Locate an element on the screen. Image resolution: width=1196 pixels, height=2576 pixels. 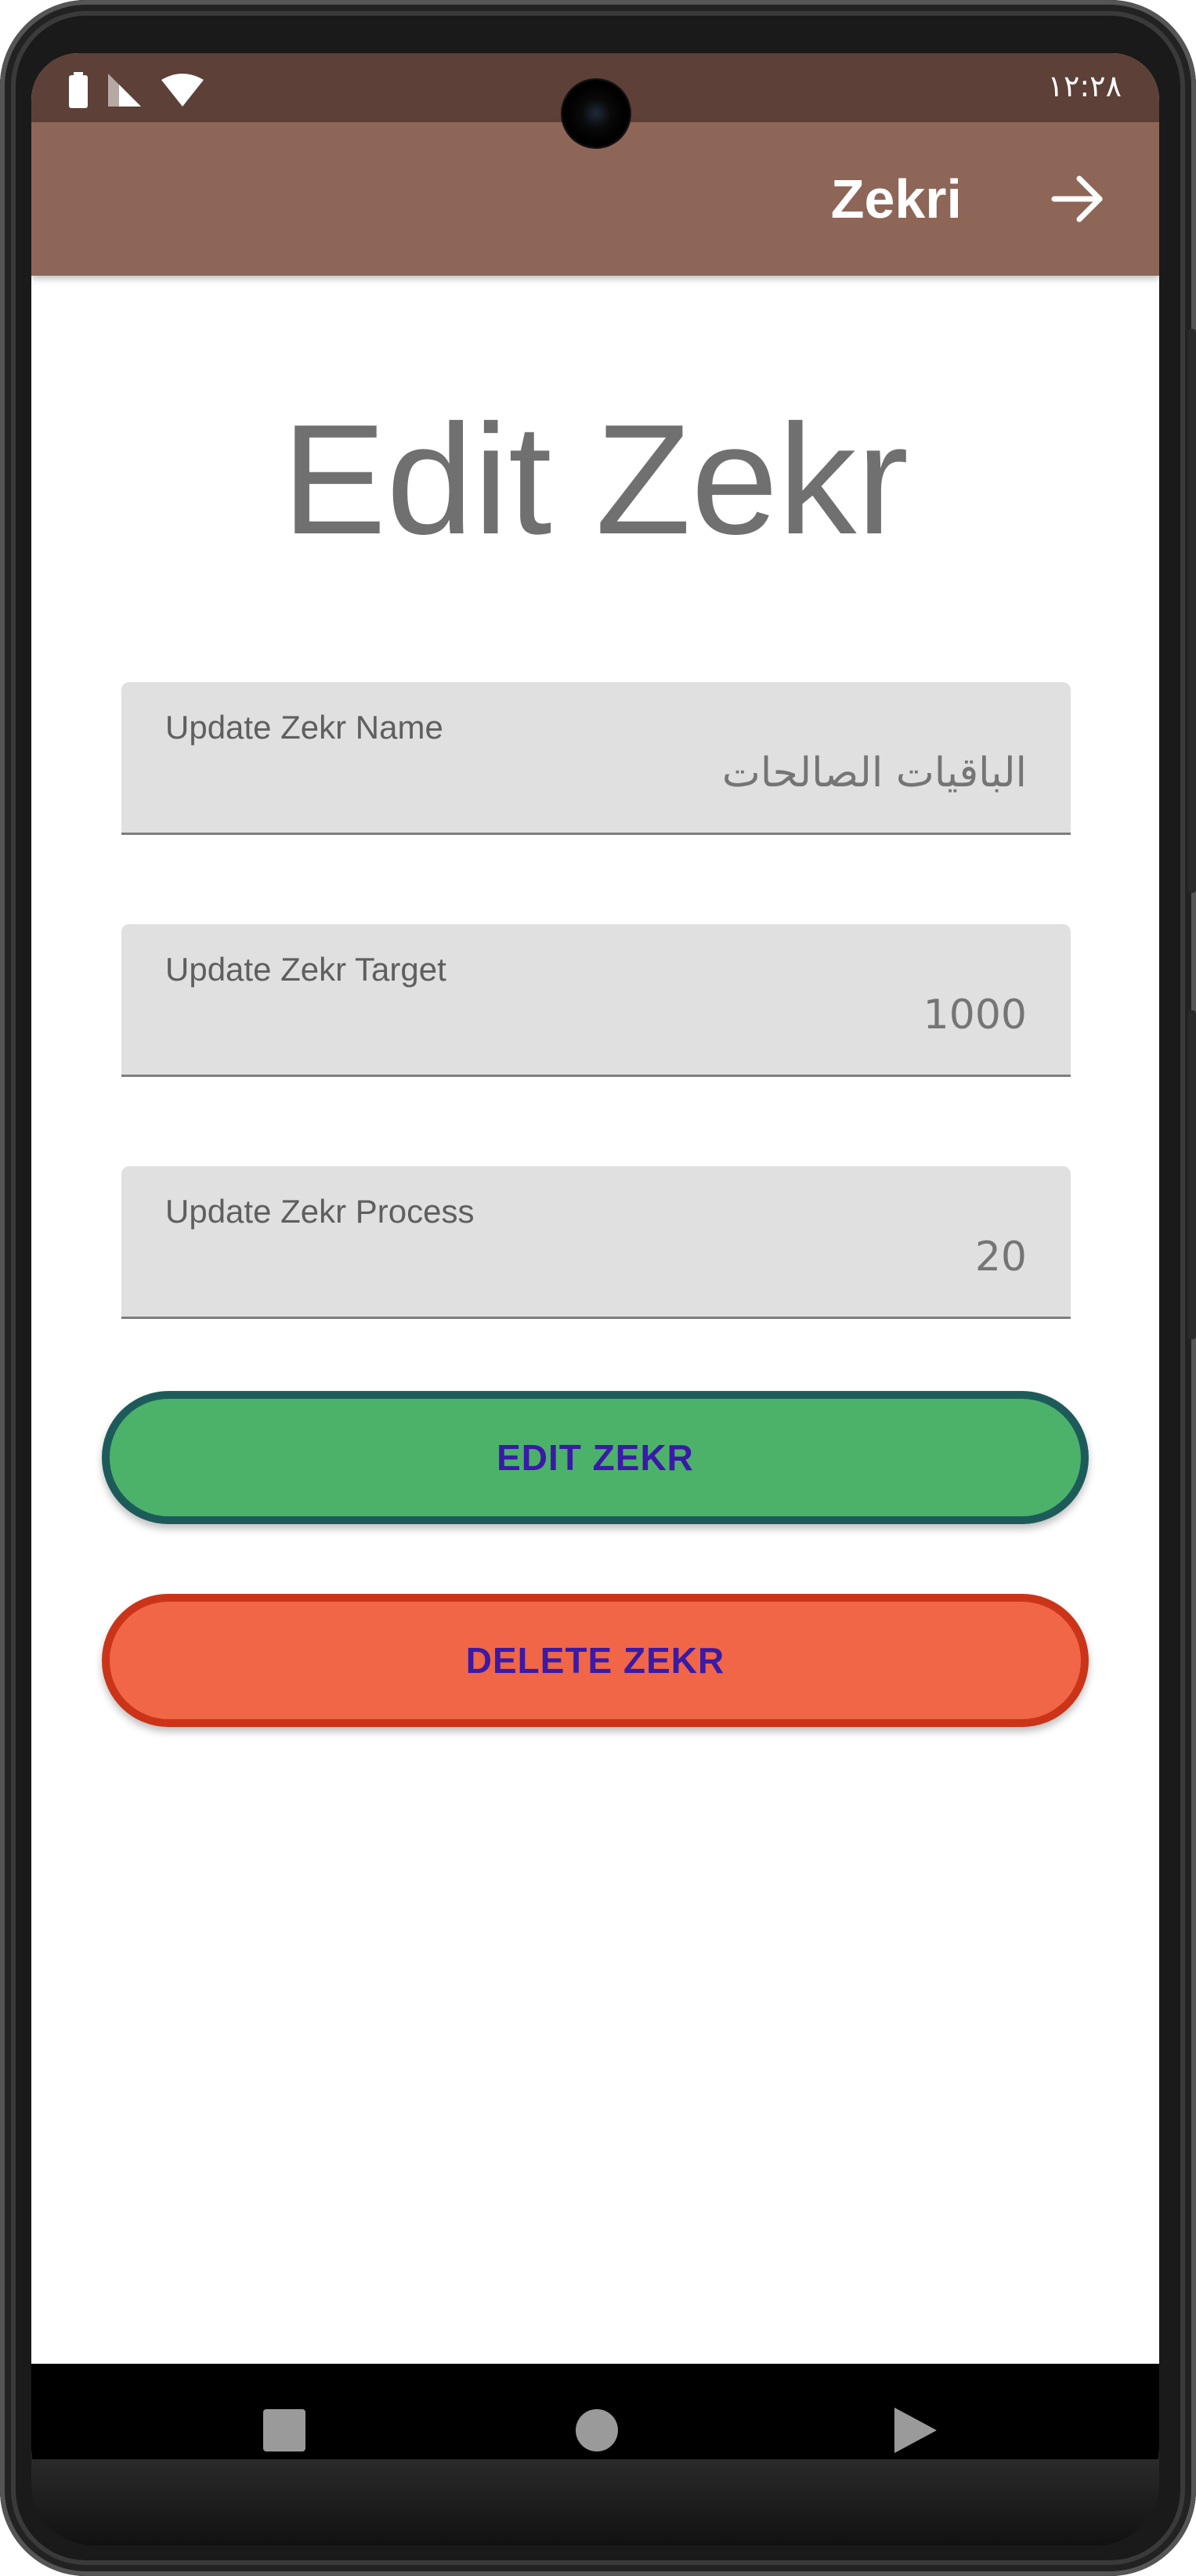
delete-zekr-button: DELETE ZEKR is located at coordinates (595, 1660).